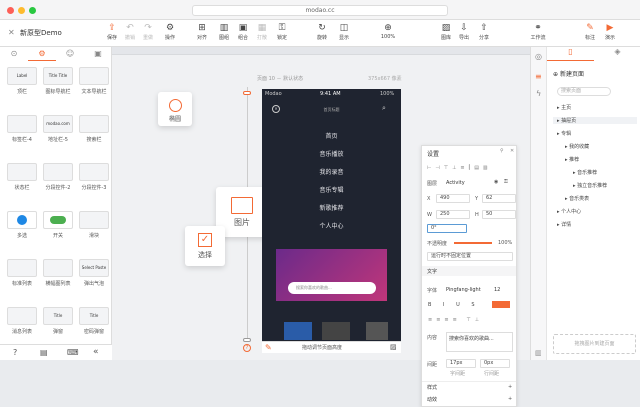 This screenshot has height=407, width=640. What do you see at coordinates (595, 120) in the screenshot?
I see `page-tree-item: ▸ 抽屉页` at bounding box center [595, 120].